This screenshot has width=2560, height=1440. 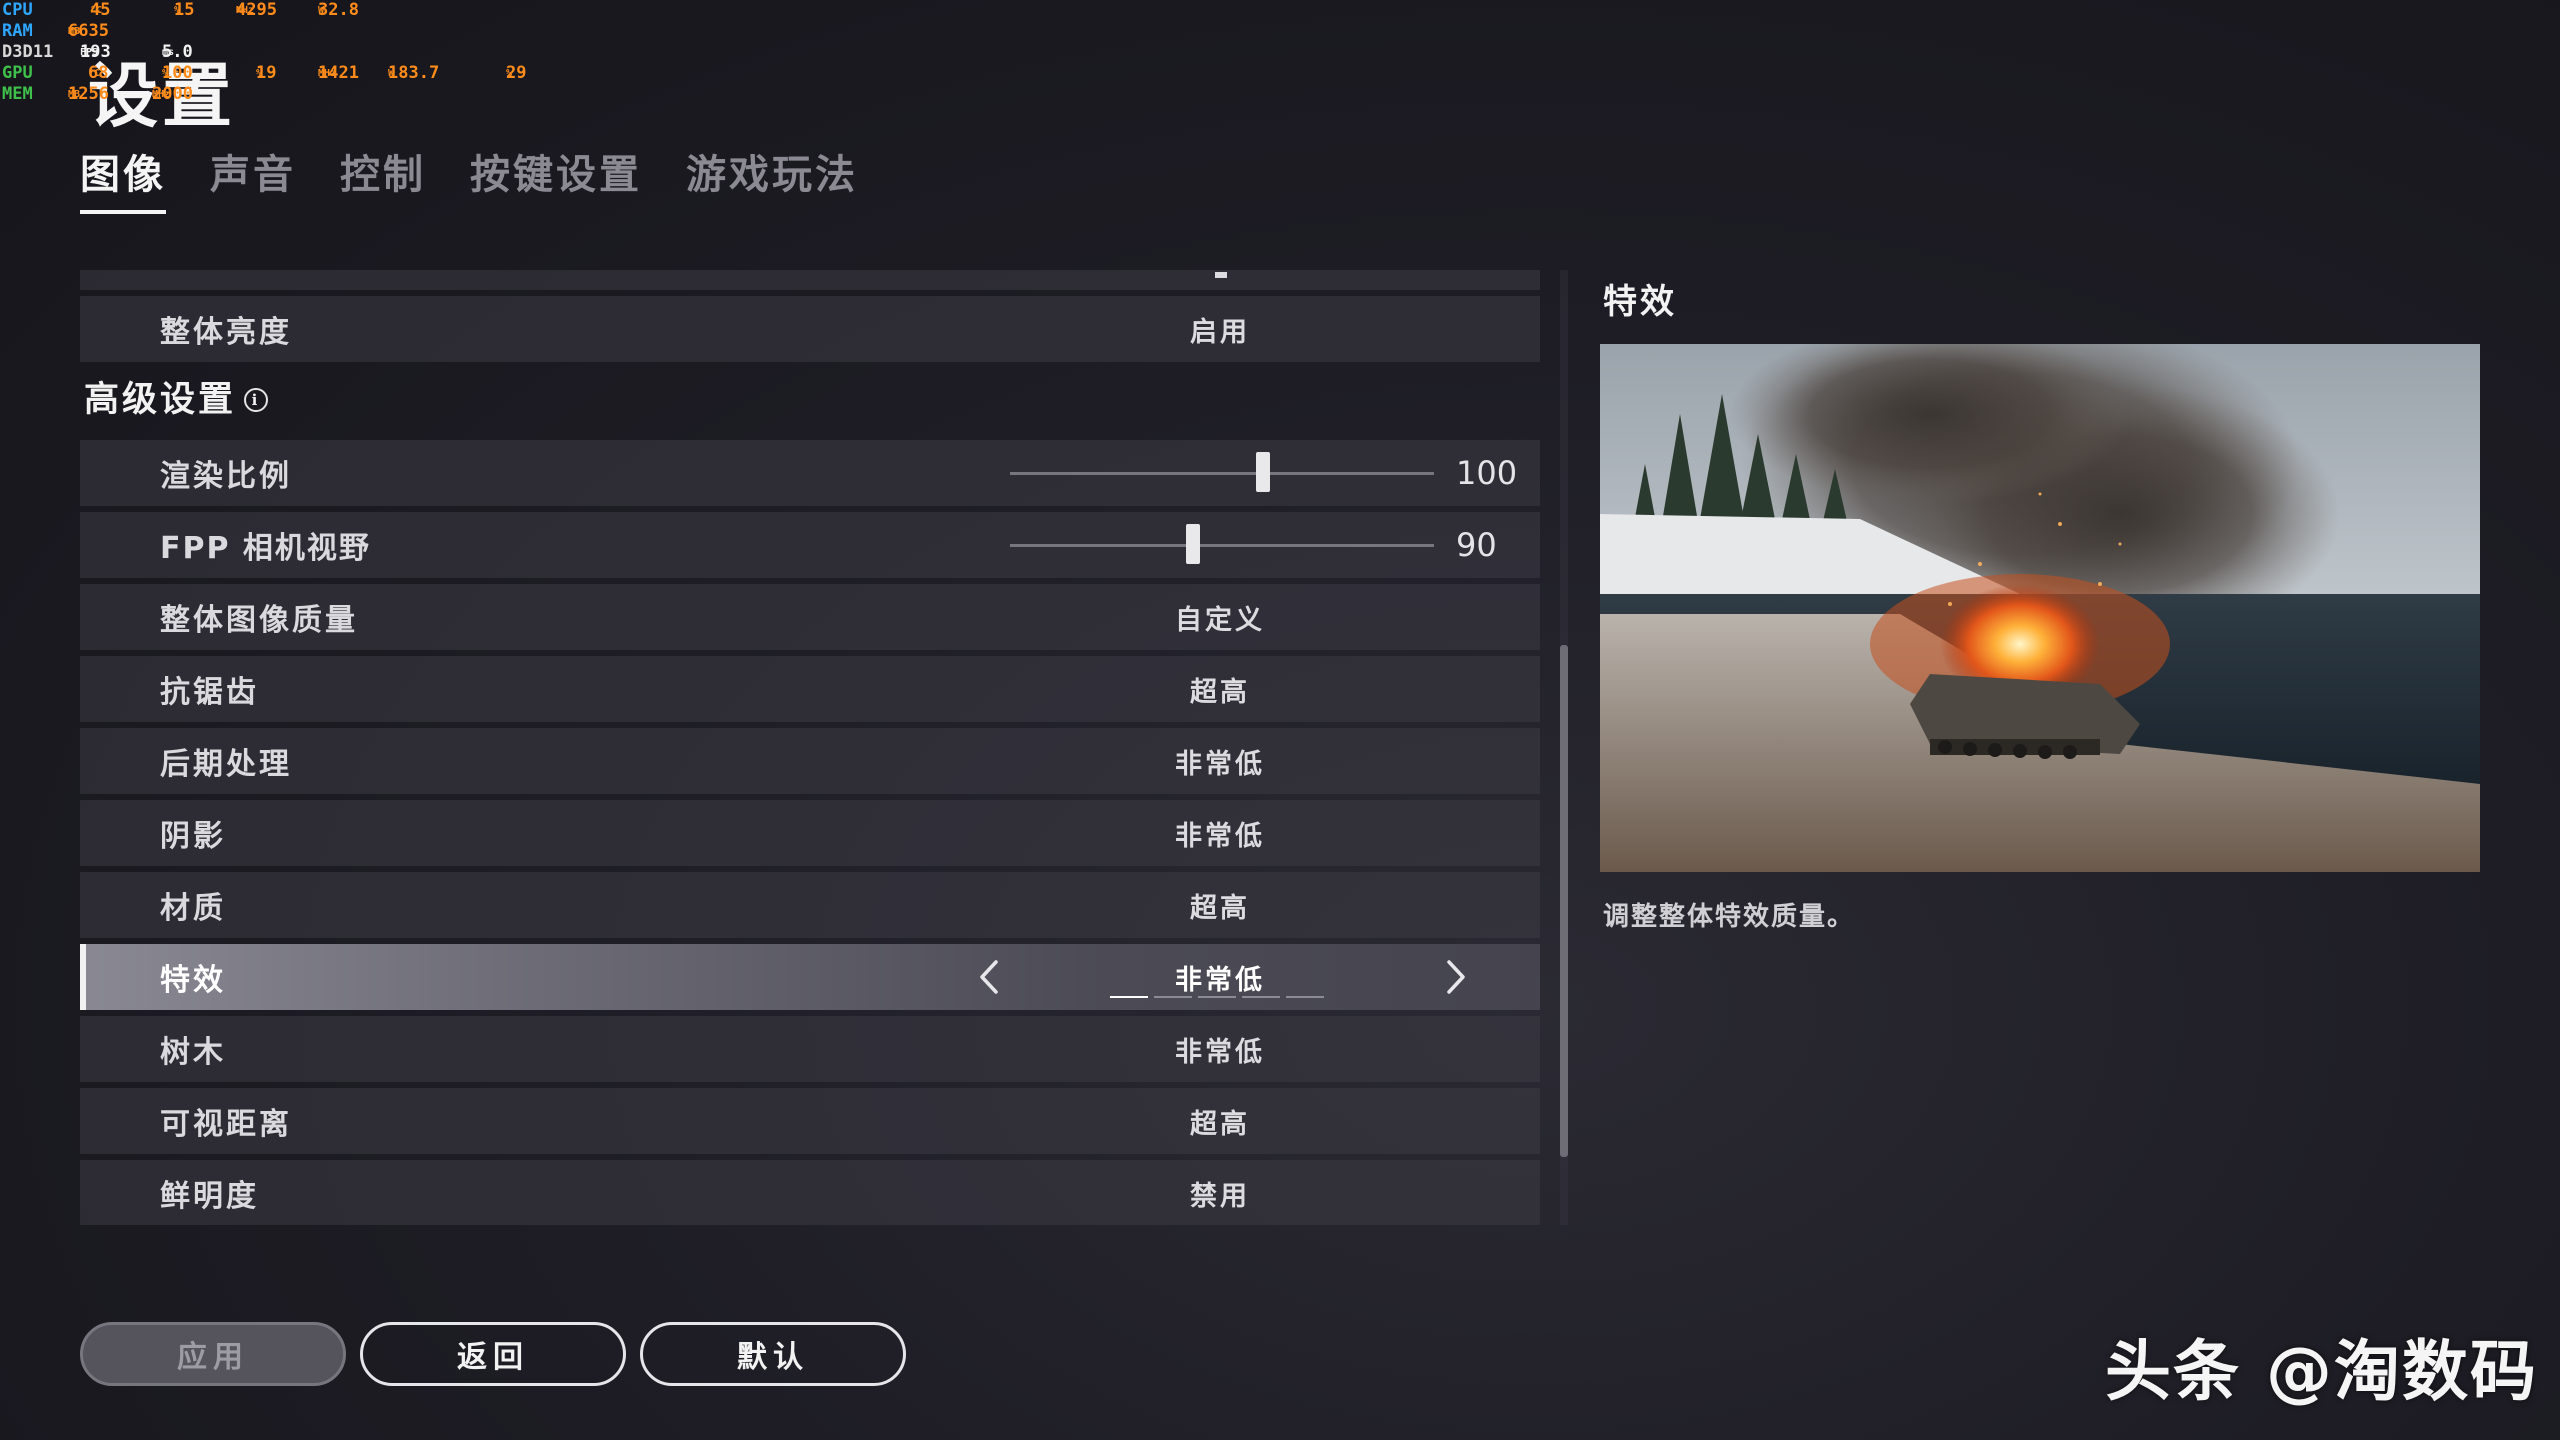 I want to click on value-marker, so click(x=1221, y=275).